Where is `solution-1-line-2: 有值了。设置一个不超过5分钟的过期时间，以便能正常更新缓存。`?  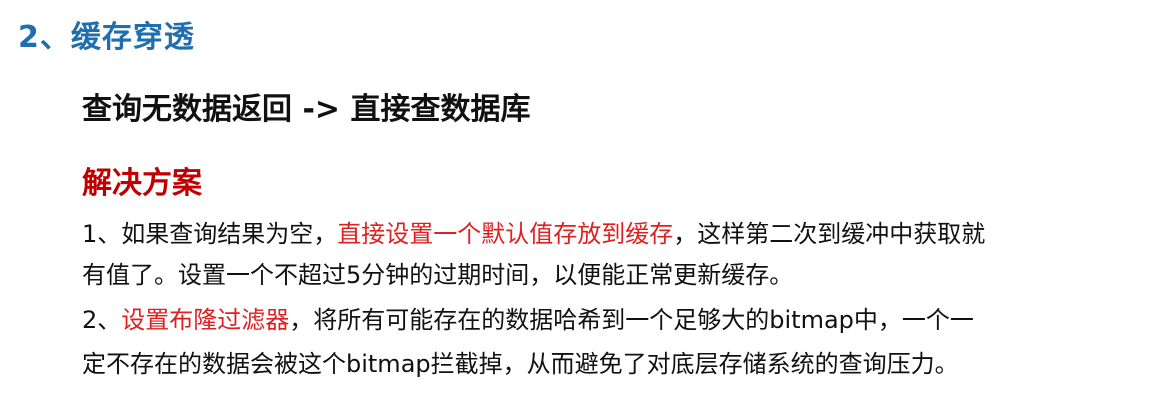
solution-1-line-2: 有值了。设置一个不超过5分钟的过期时间，以便能正常更新缓存。 is located at coordinates (612, 275).